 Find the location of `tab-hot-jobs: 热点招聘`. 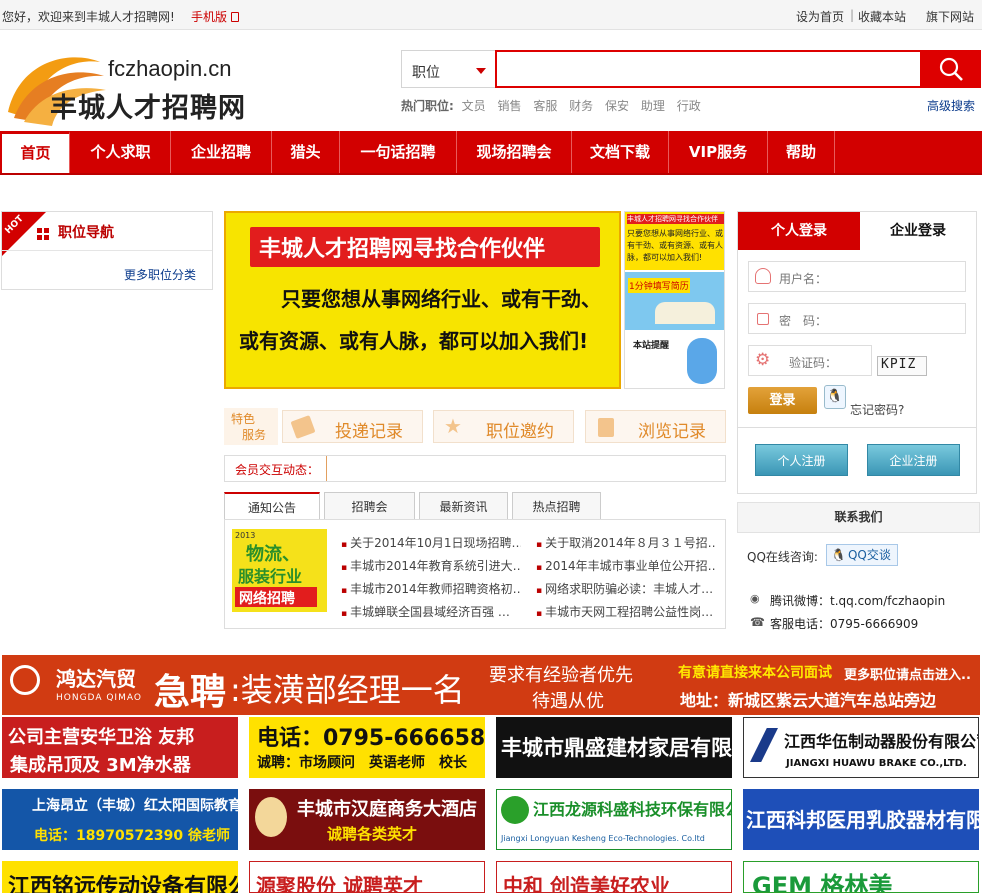

tab-hot-jobs: 热点招聘 is located at coordinates (556, 506).